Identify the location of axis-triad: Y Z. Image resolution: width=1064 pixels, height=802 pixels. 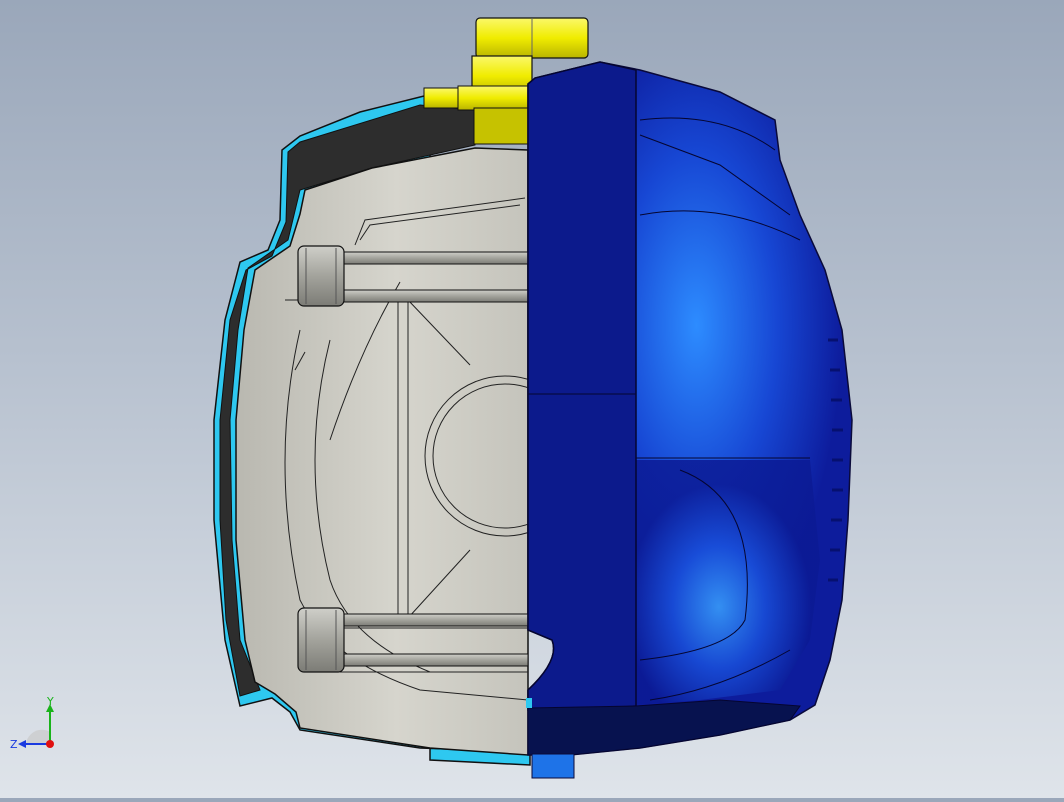
(38, 728).